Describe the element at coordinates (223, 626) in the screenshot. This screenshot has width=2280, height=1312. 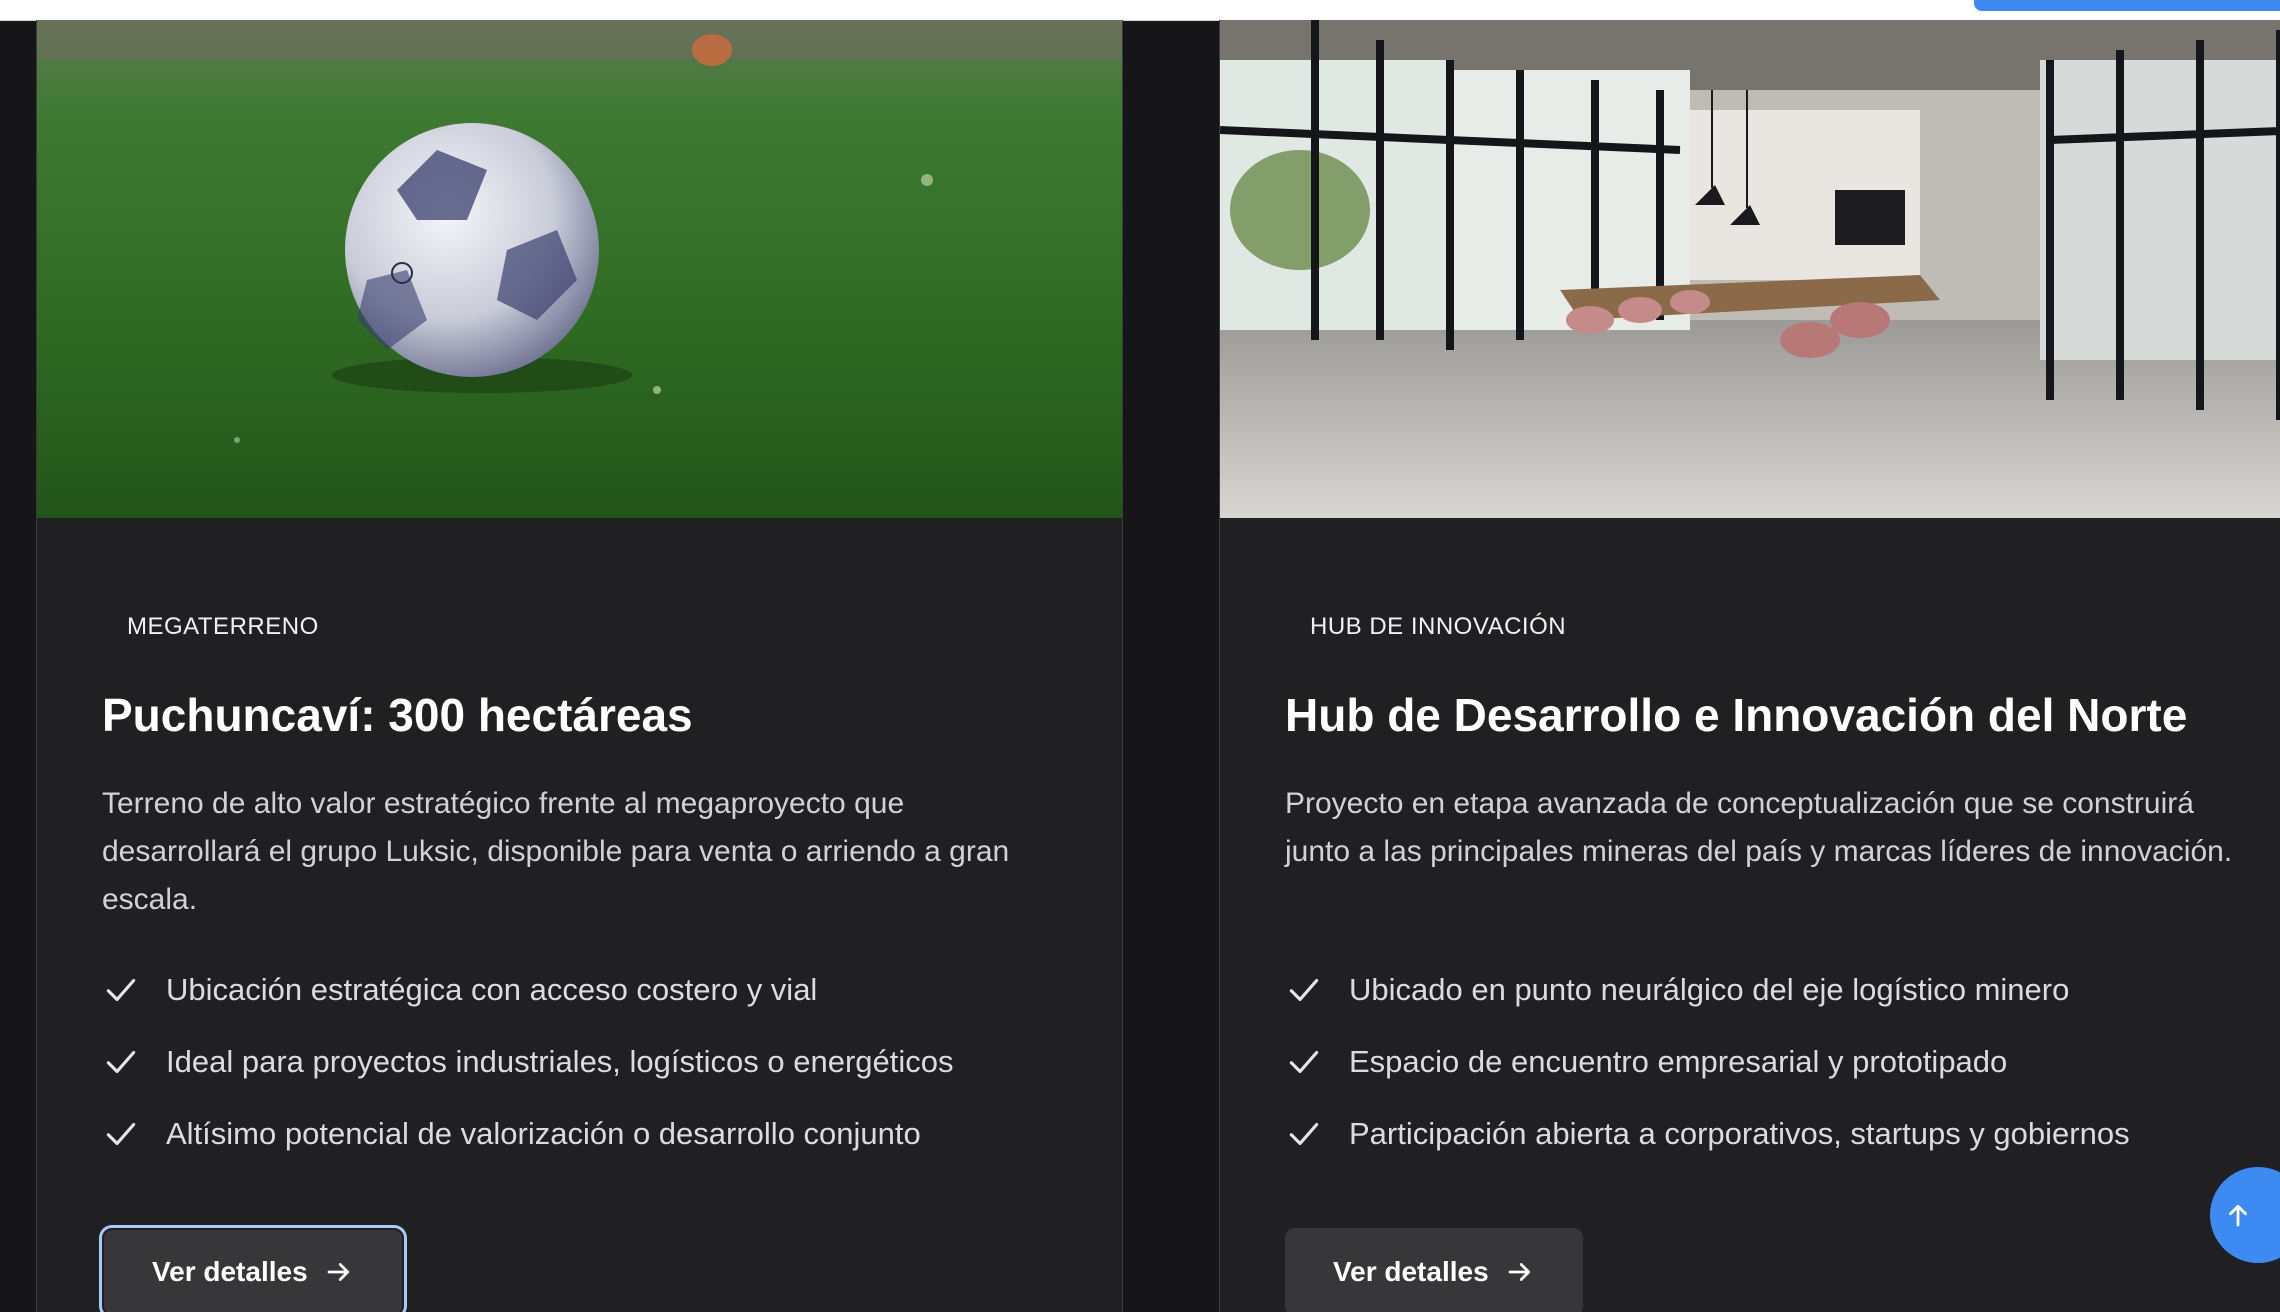
I see `card-category: MEGATERRENO` at that location.